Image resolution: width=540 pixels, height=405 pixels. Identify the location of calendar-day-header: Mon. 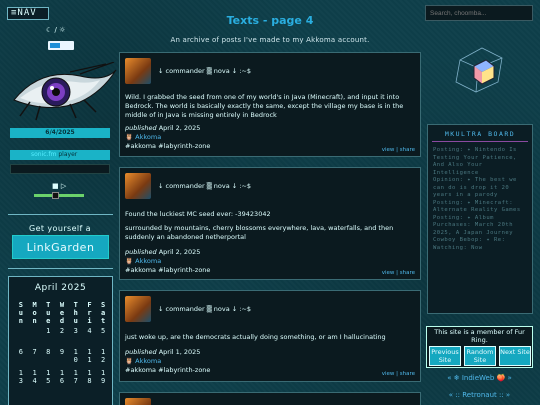
(34, 313).